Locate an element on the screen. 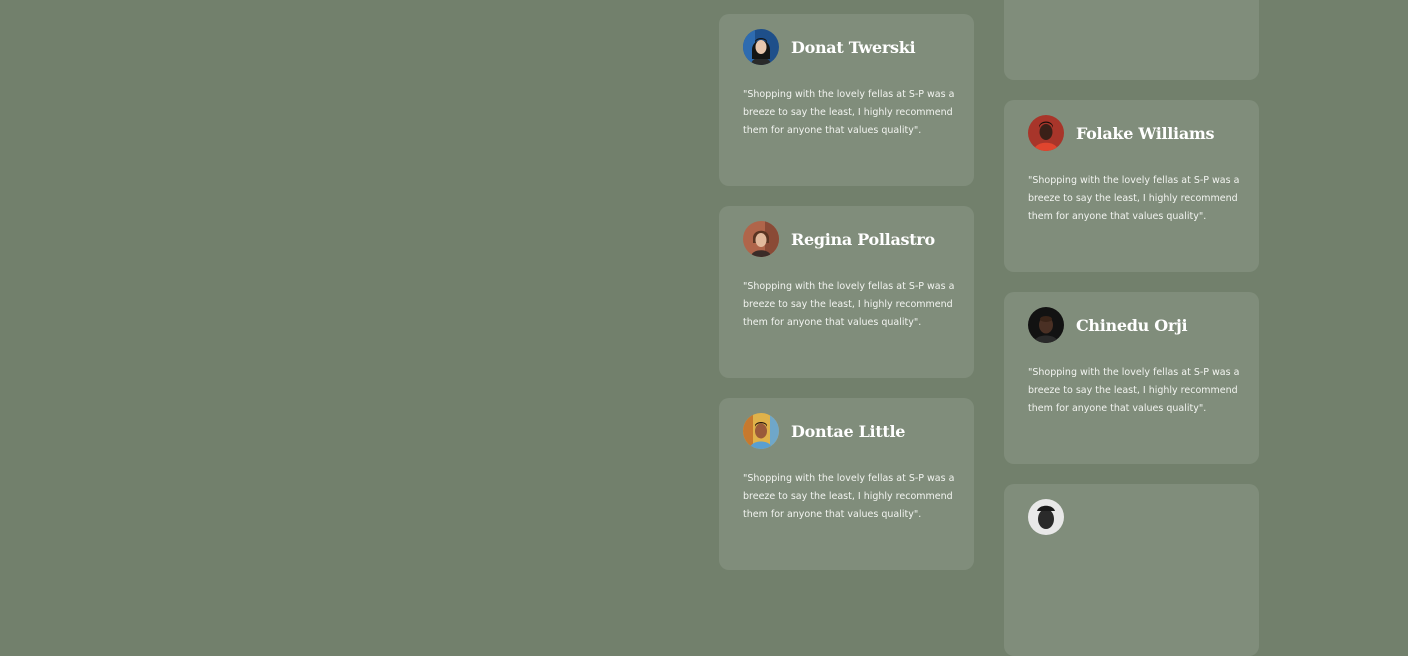 The image size is (1408, 656). testimonial-card-partial-top is located at coordinates (1131, 40).